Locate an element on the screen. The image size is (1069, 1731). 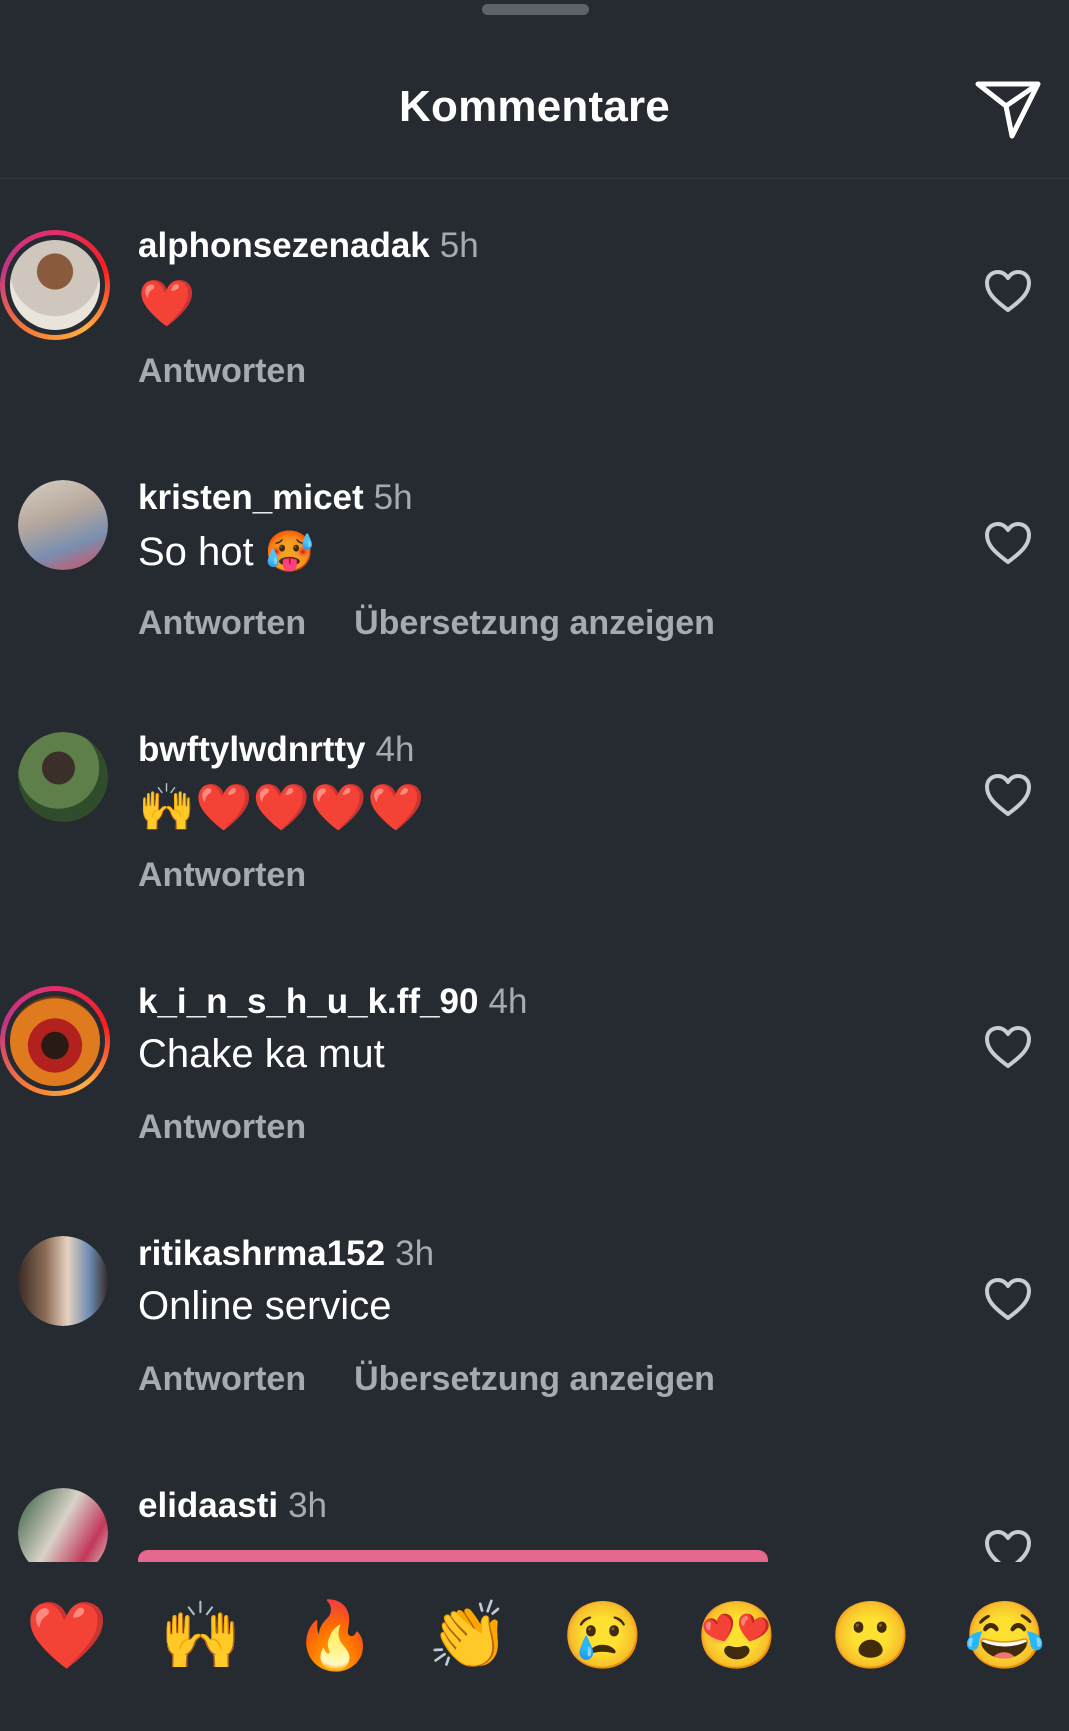
comment-meta: alphonsezenadak 5h is located at coordinates (308, 246).